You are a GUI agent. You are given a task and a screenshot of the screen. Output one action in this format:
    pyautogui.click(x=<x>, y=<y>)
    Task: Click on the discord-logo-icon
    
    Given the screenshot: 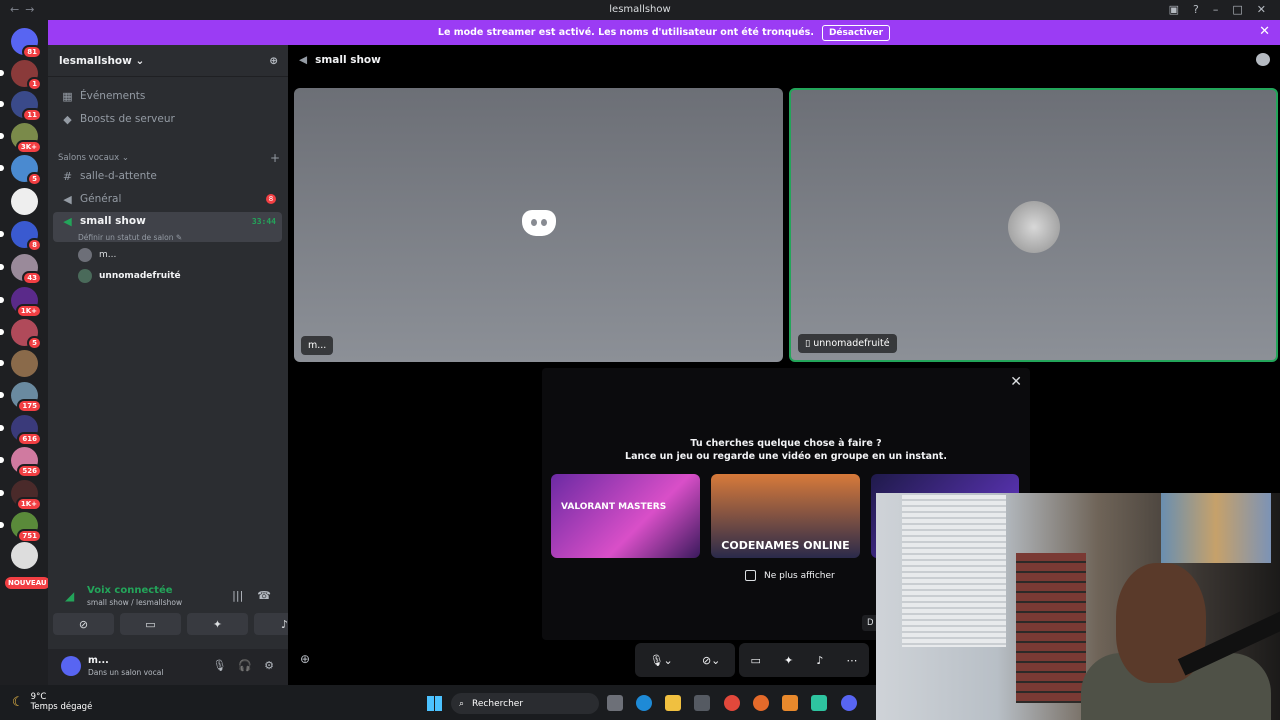 What is the action you would take?
    pyautogui.click(x=539, y=223)
    